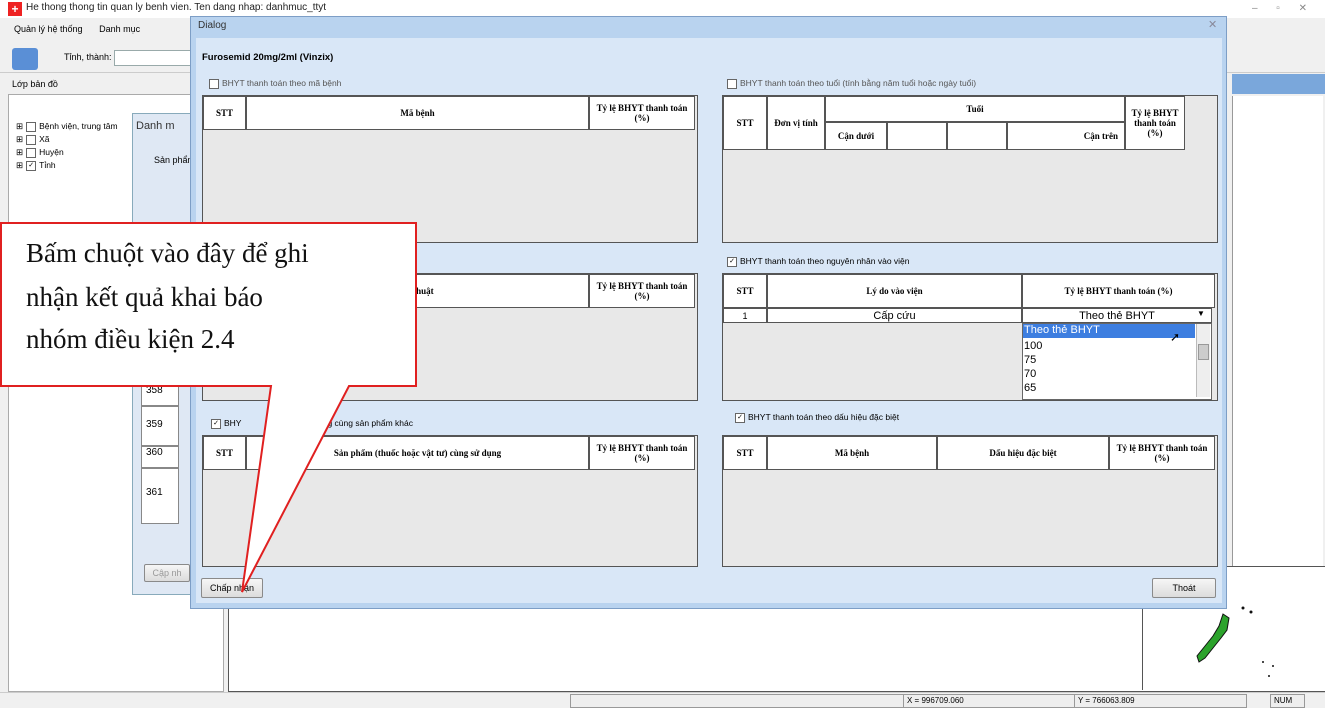 The width and height of the screenshot is (1325, 708). I want to click on status-y: Y = 766063.809, so click(1160, 701).